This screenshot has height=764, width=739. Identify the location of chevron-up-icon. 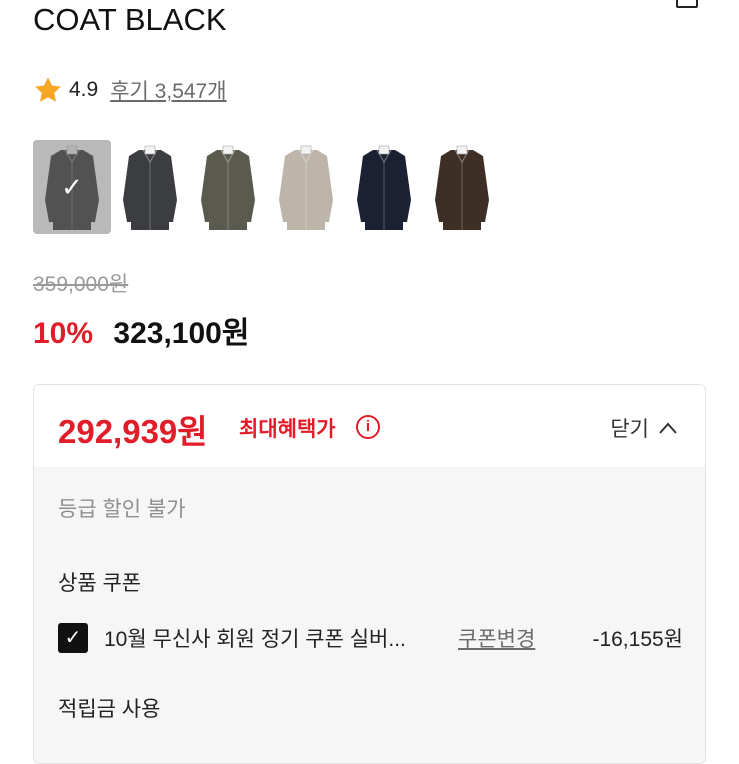
(668, 428).